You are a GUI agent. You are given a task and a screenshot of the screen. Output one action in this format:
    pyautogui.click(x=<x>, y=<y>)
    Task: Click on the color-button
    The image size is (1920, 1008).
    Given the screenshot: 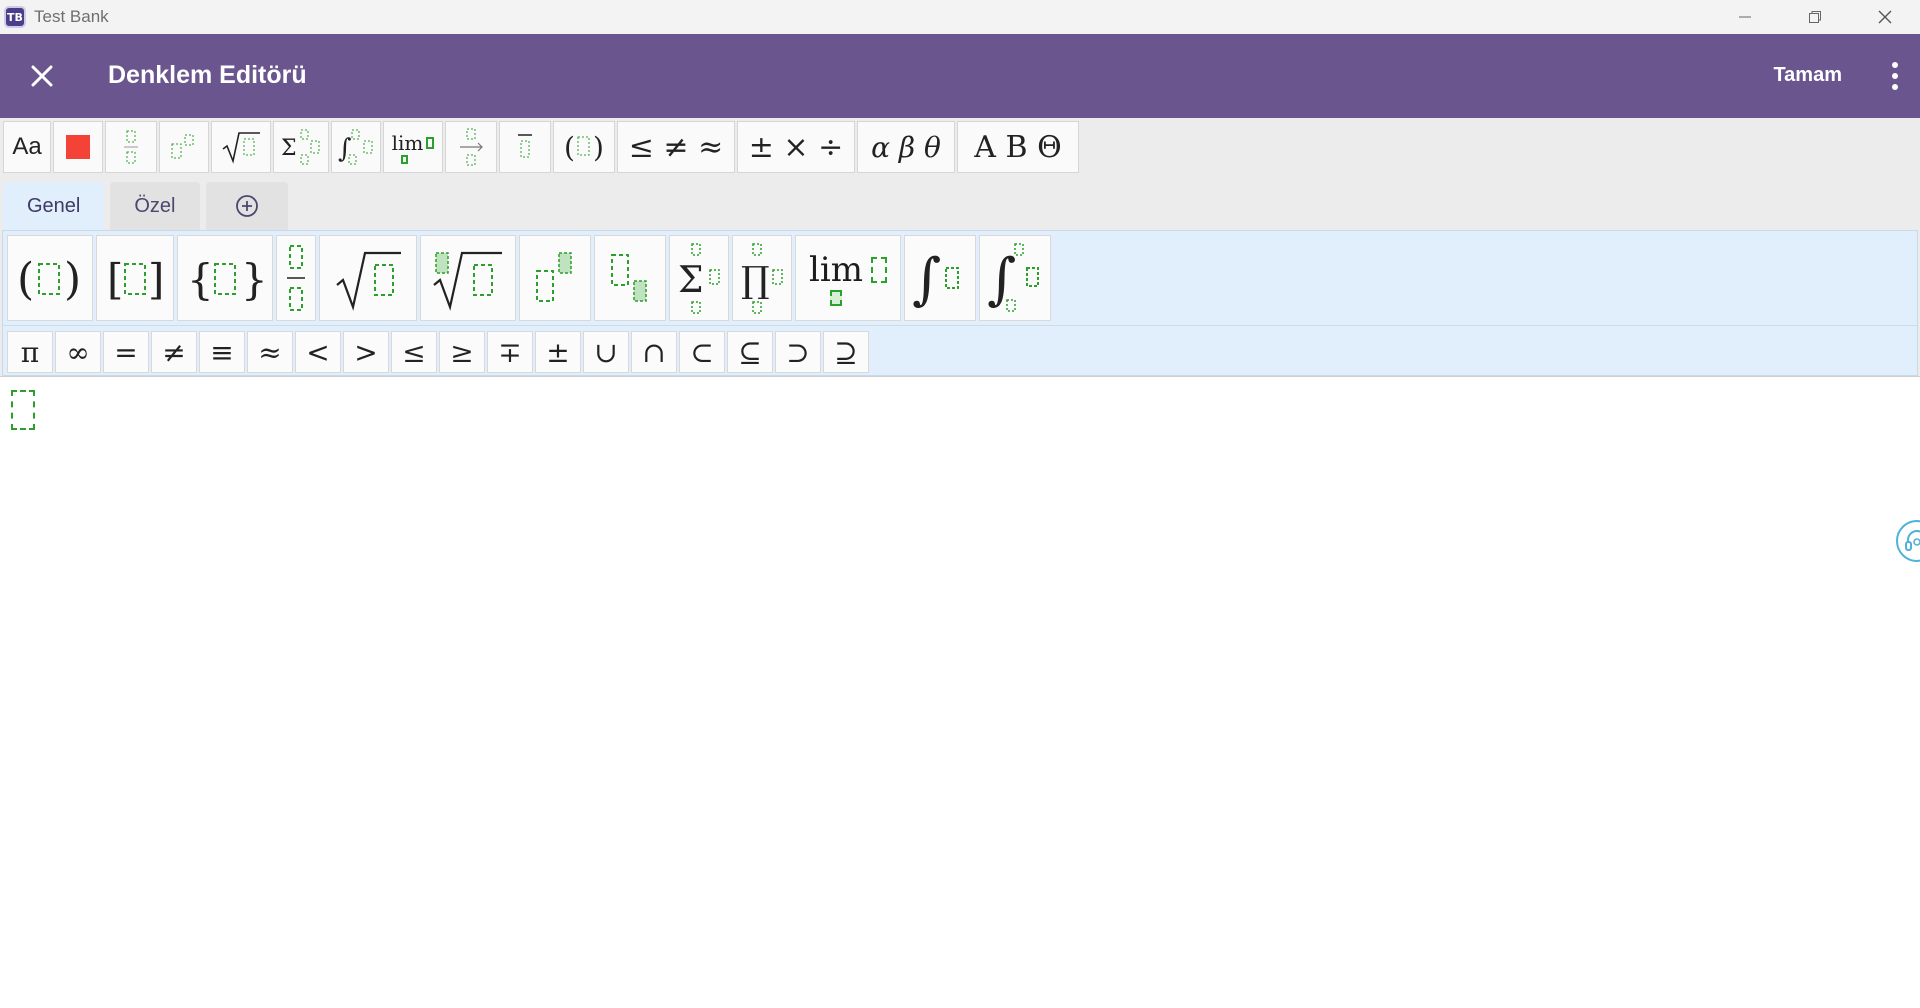 What is the action you would take?
    pyautogui.click(x=78, y=147)
    